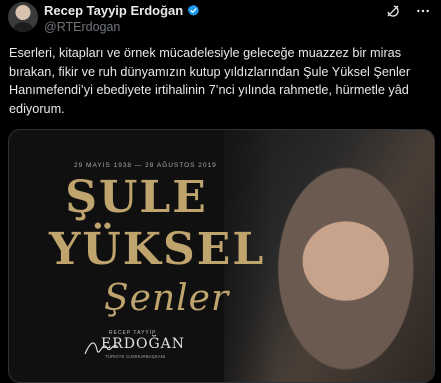  Describe the element at coordinates (423, 11) in the screenshot. I see `more-options-icon` at that location.